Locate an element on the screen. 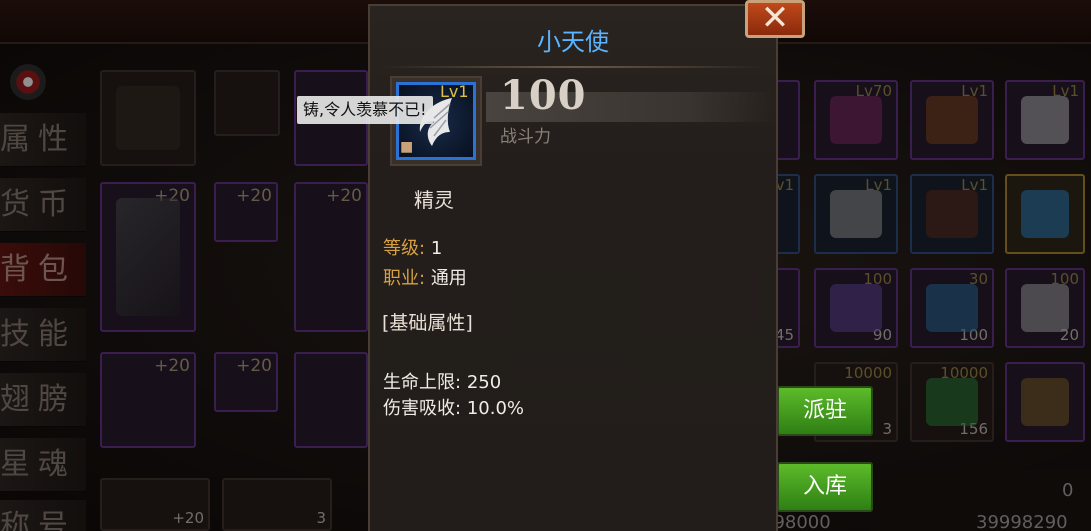 The height and width of the screenshot is (531, 1091). attribute-row: 生命上限: 250 is located at coordinates (442, 381).